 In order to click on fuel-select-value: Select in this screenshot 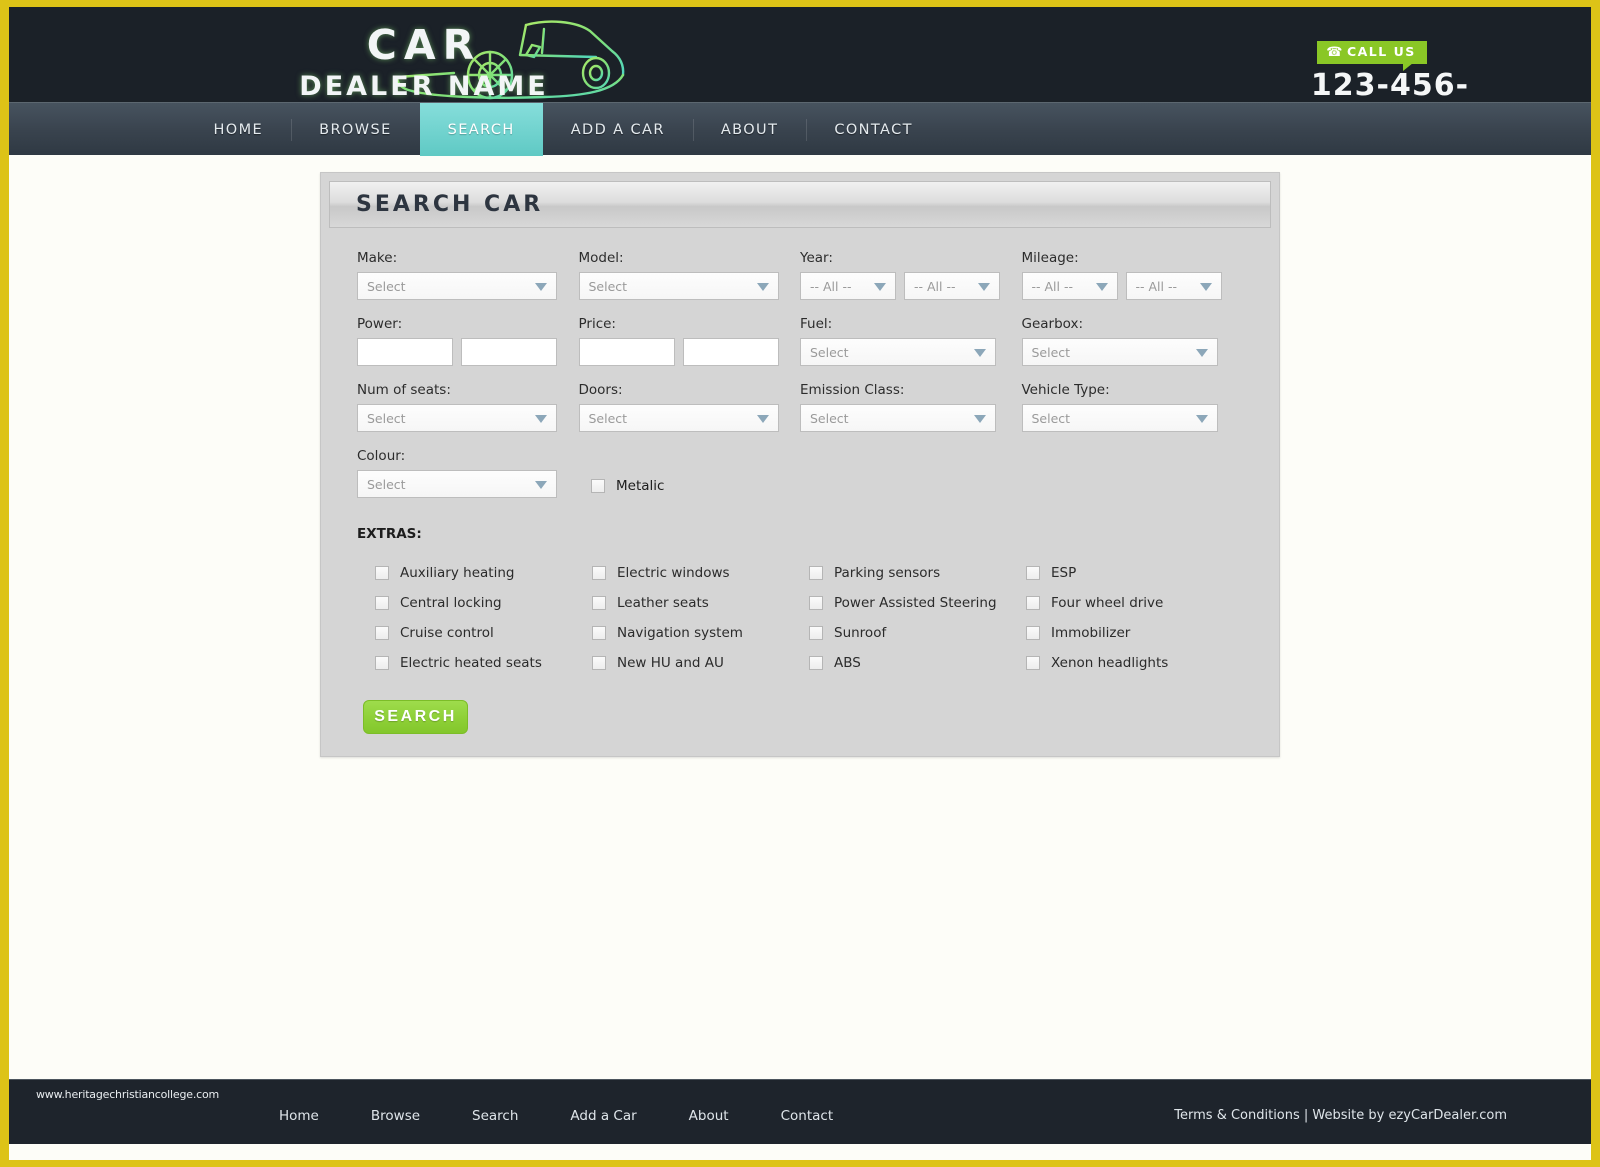, I will do `click(829, 352)`.